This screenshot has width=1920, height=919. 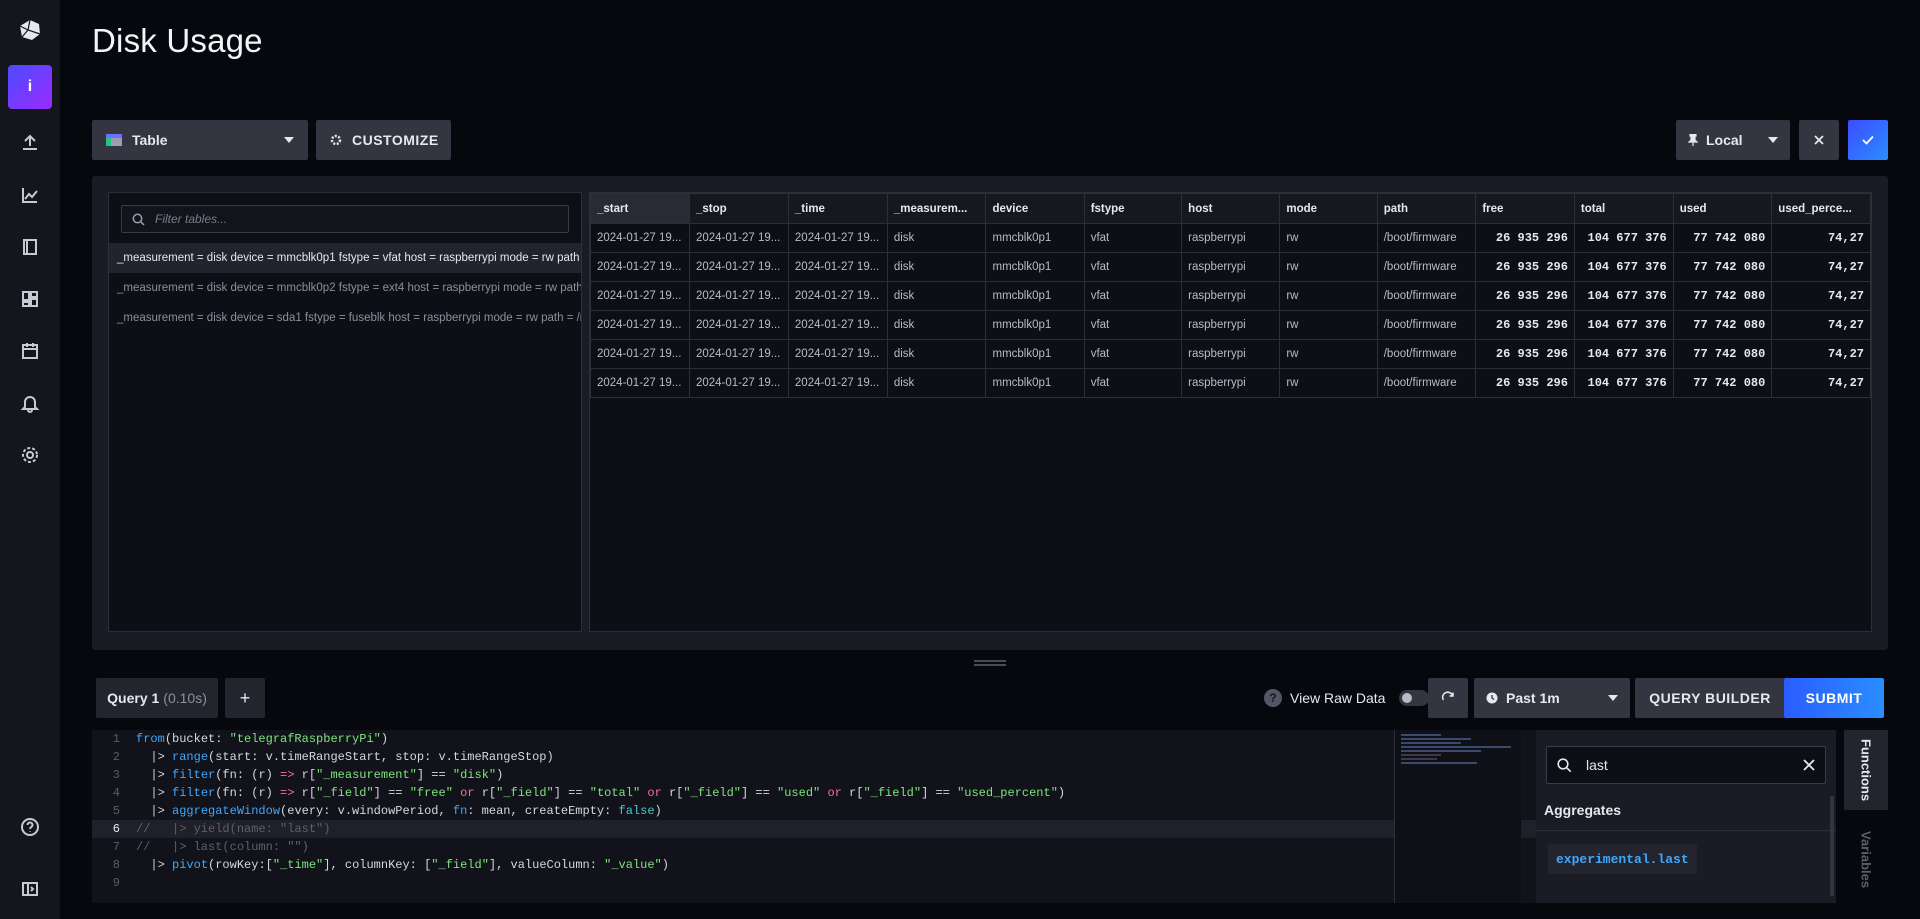 What do you see at coordinates (817, 847) in the screenshot?
I see `code-line: 7 // |> last(column: "")` at bounding box center [817, 847].